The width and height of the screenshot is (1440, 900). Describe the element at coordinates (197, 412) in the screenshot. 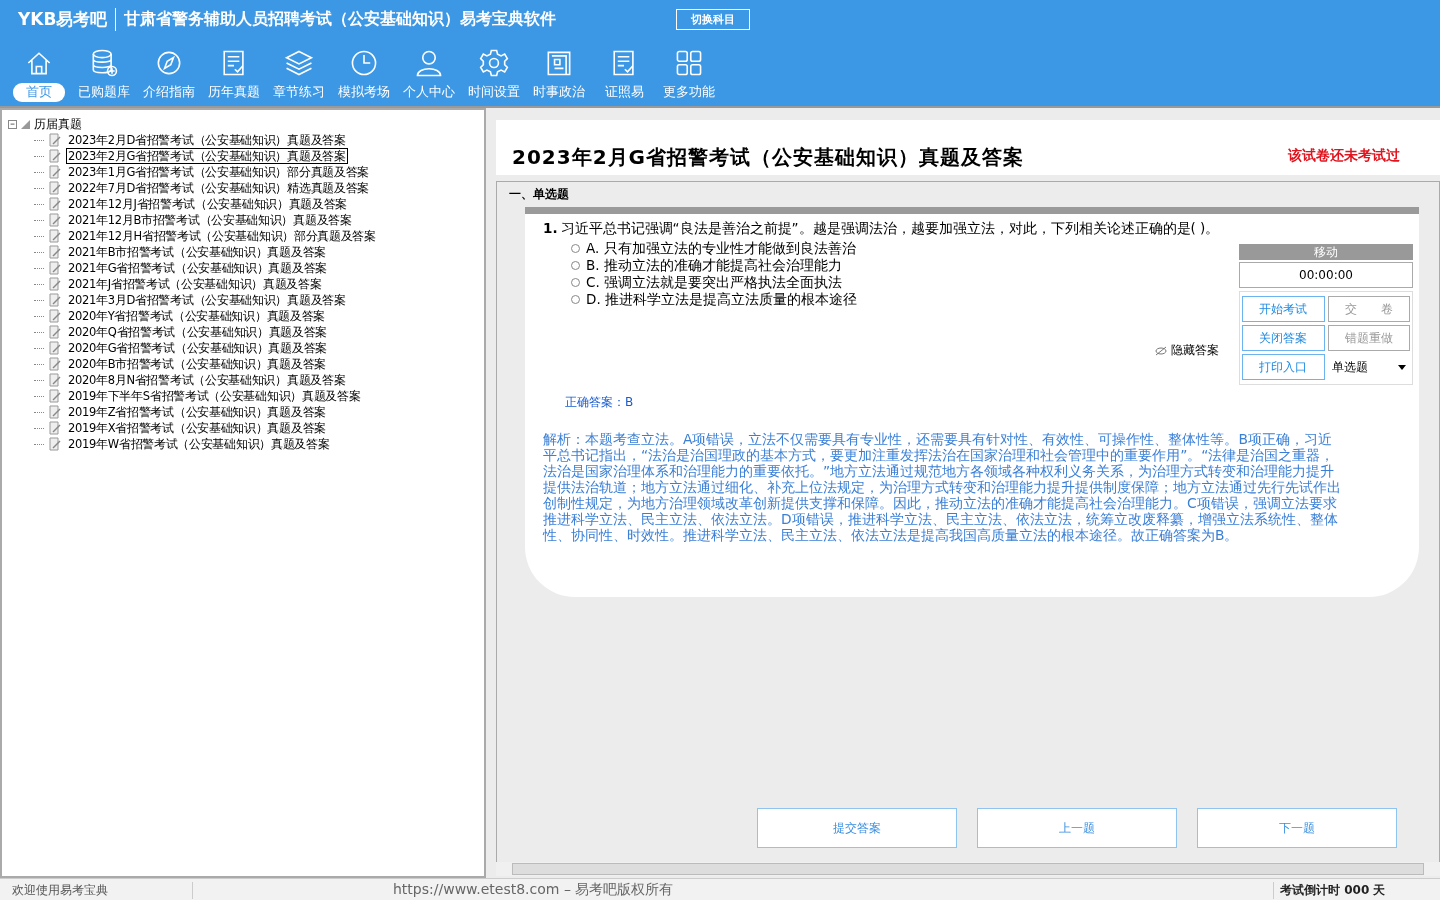

I see `tree-item: 2019年Z省招警考试（公安基础知识）真题及答案` at that location.